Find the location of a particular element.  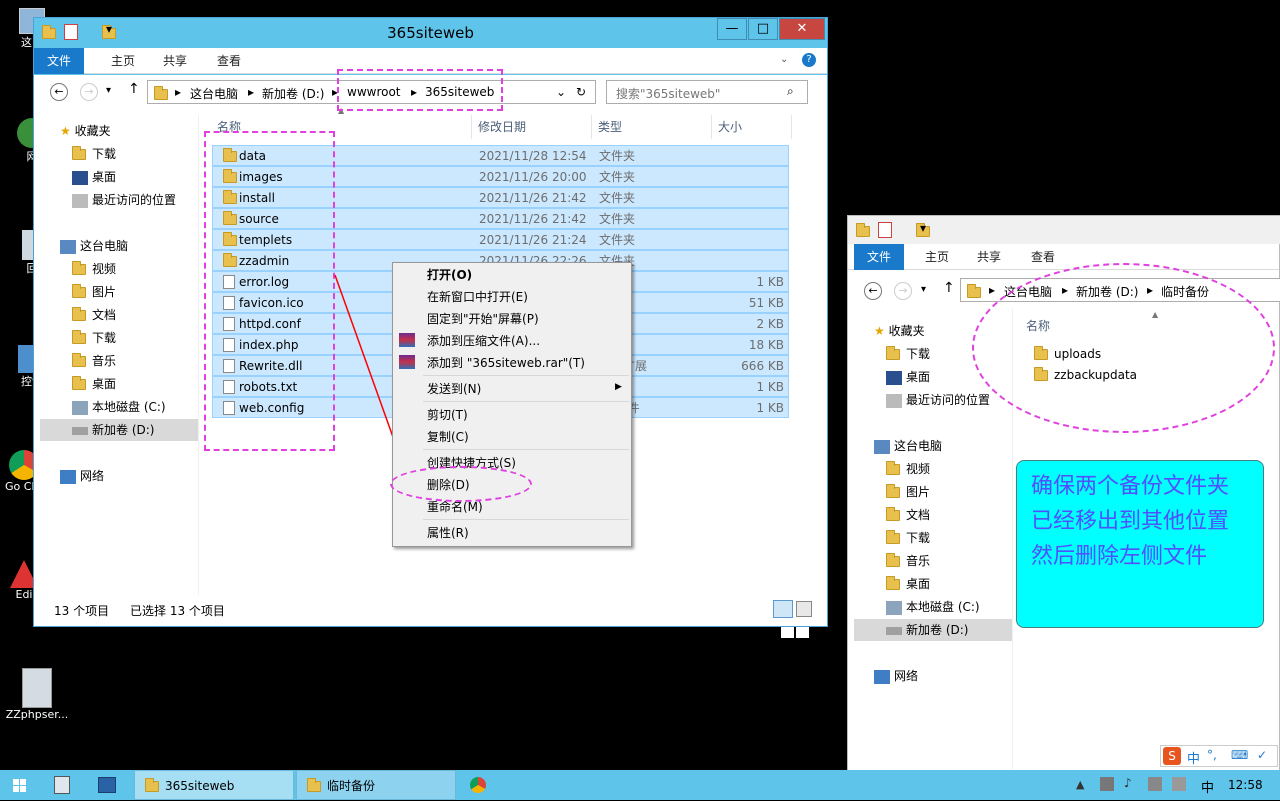

help-icon: ? is located at coordinates (809, 60).